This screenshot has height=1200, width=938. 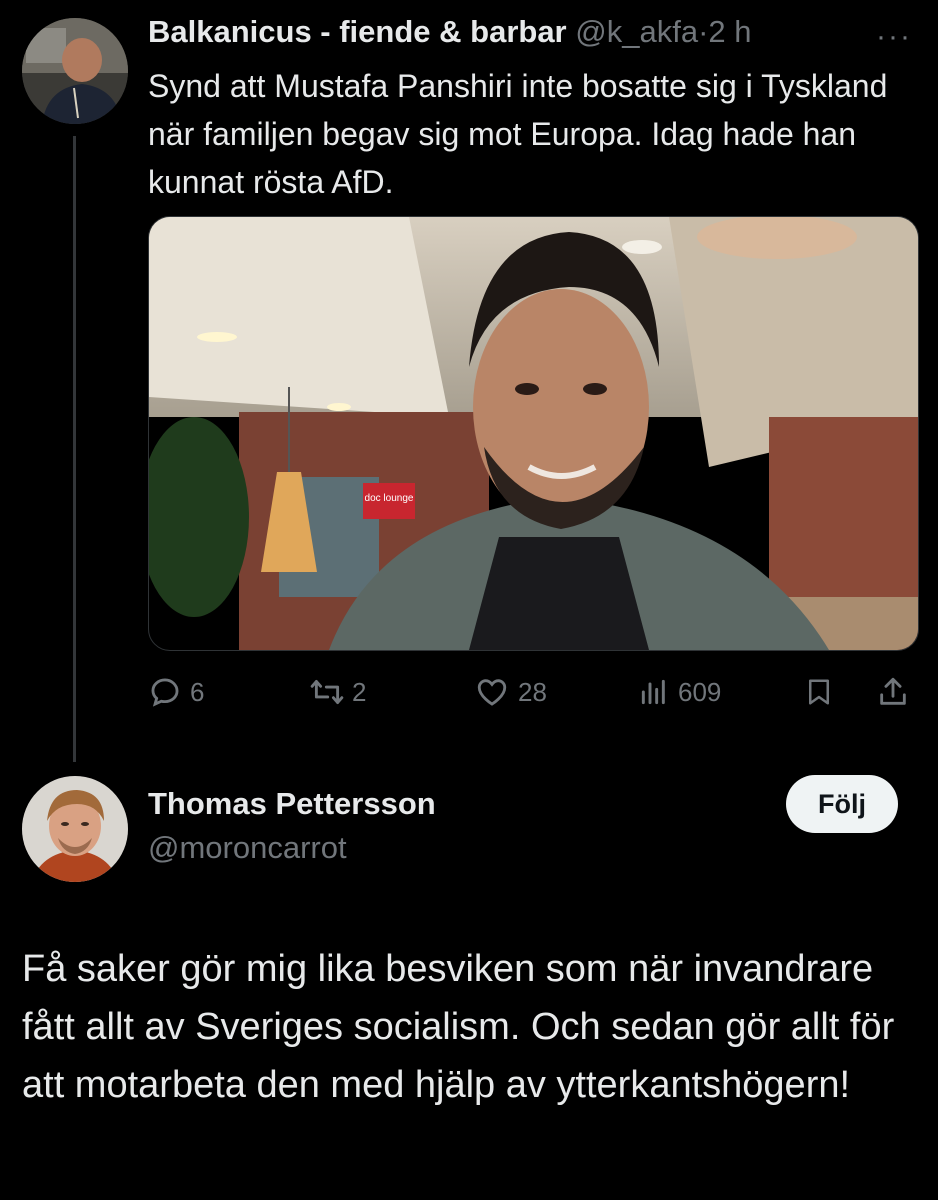 I want to click on author-handle: @k_akfa, so click(x=636, y=31).